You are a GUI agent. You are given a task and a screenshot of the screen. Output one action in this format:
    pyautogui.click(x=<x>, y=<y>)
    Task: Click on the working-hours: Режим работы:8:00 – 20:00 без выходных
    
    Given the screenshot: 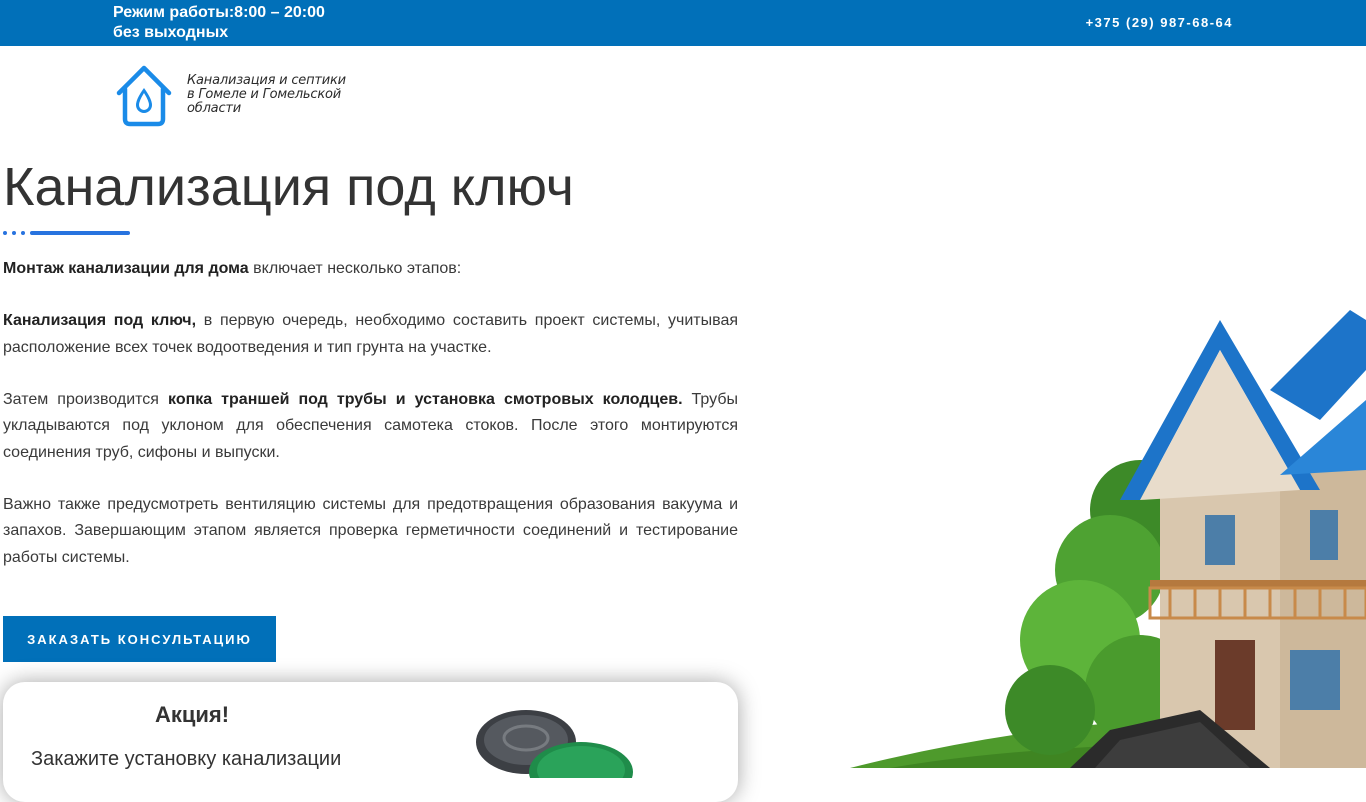 What is the action you would take?
    pyautogui.click(x=219, y=23)
    